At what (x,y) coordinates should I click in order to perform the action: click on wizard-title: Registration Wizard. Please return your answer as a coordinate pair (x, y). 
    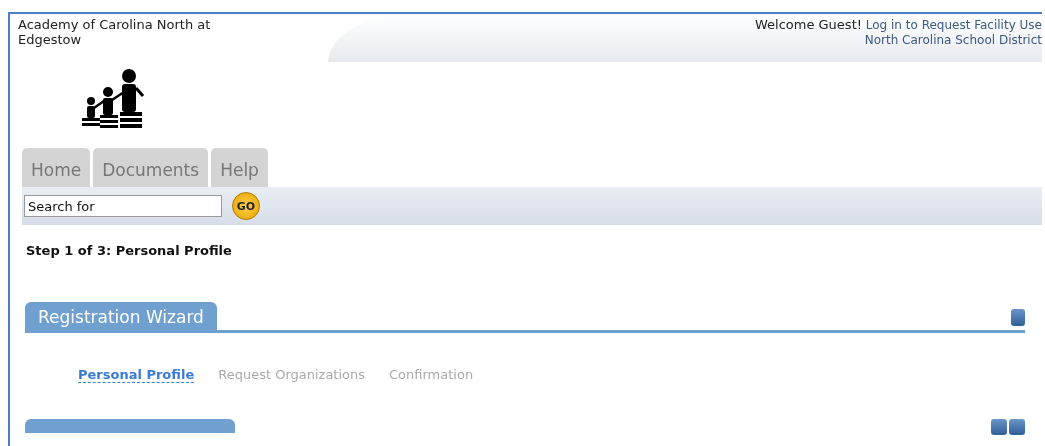
    Looking at the image, I should click on (121, 316).